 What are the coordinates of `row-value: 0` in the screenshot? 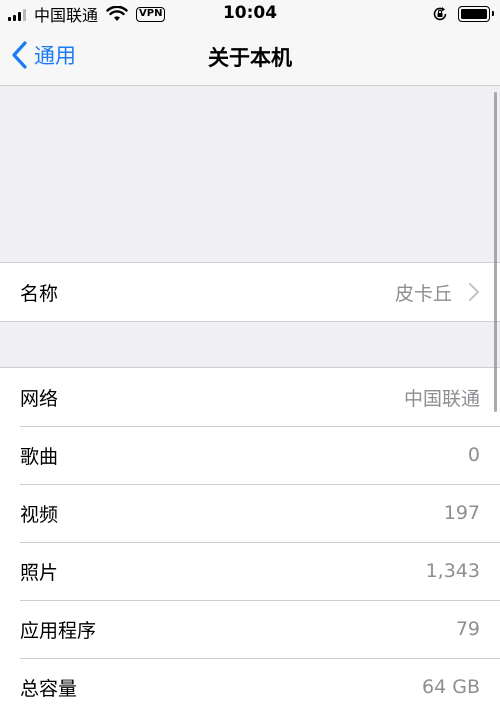 It's located at (473, 455).